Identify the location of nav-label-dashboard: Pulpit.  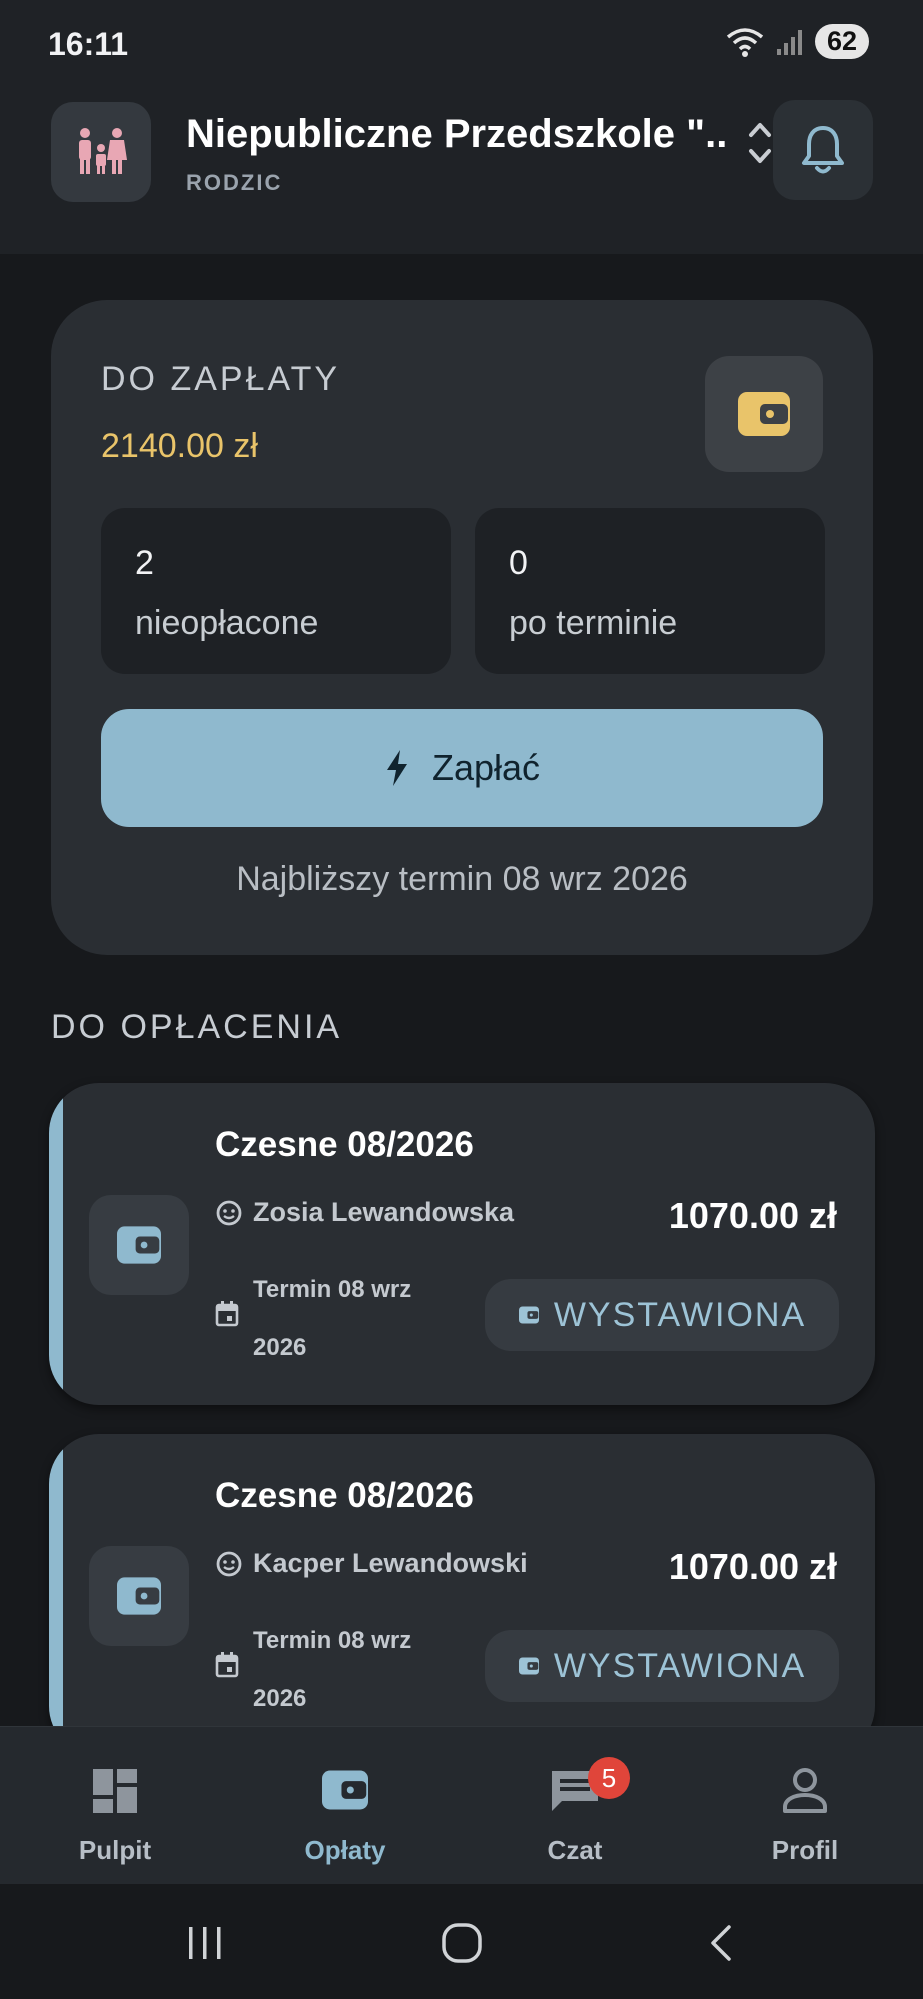
(115, 1850).